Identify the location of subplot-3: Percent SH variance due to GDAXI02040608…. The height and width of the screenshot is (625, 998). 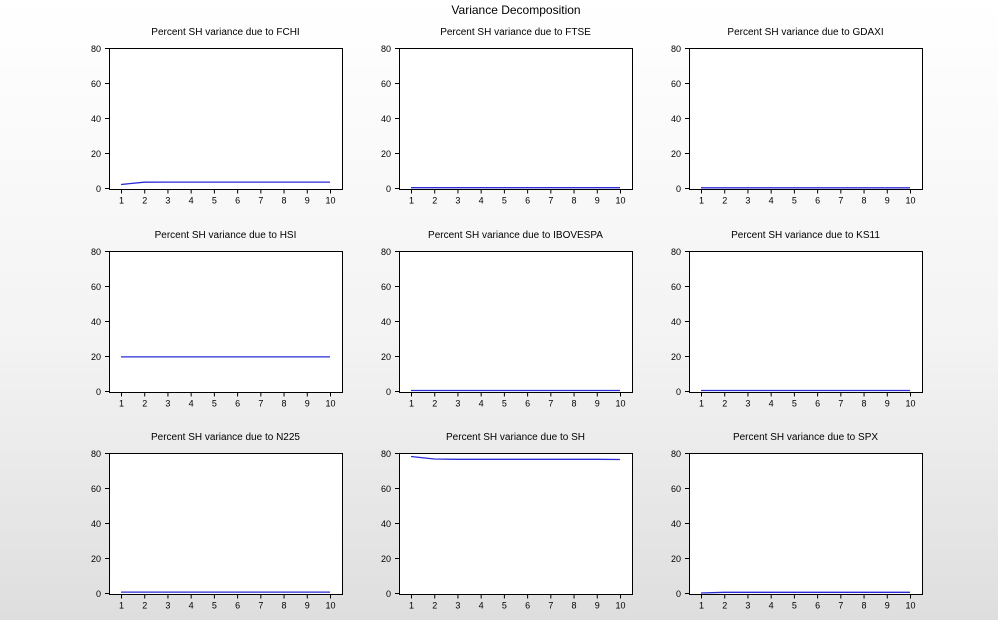
(797, 116).